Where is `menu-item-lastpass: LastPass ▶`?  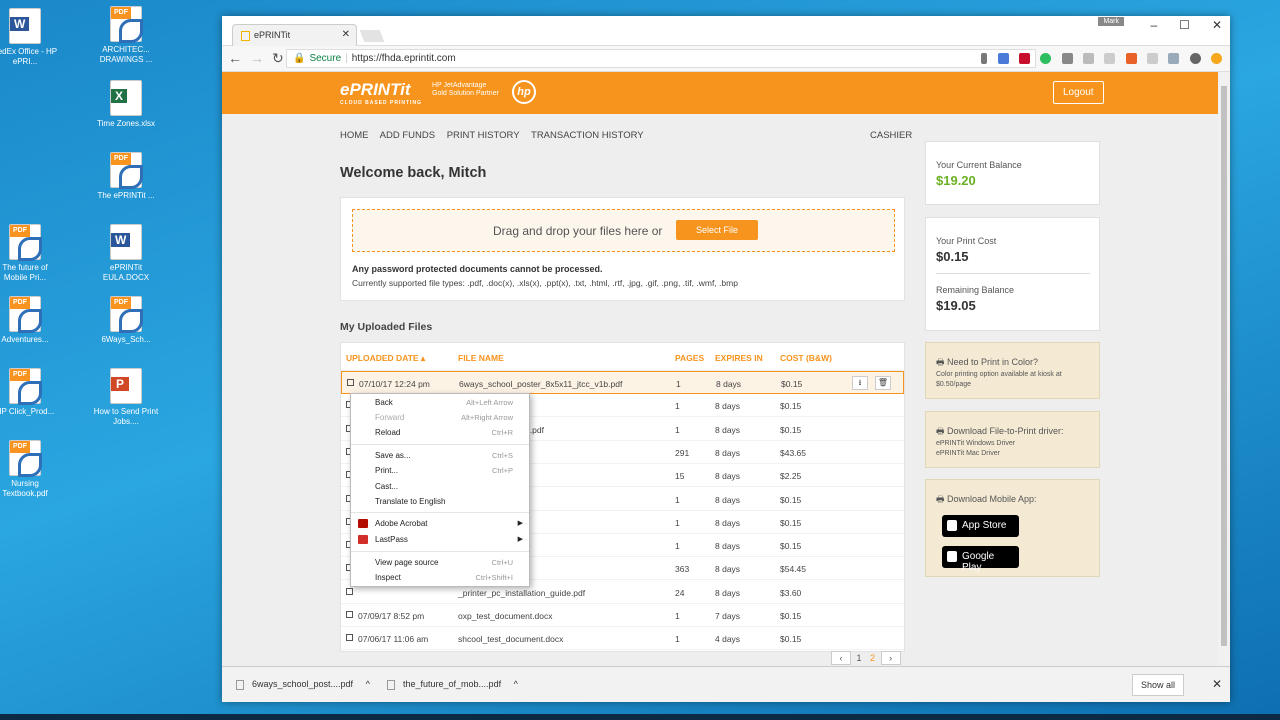 menu-item-lastpass: LastPass ▶ is located at coordinates (450, 539).